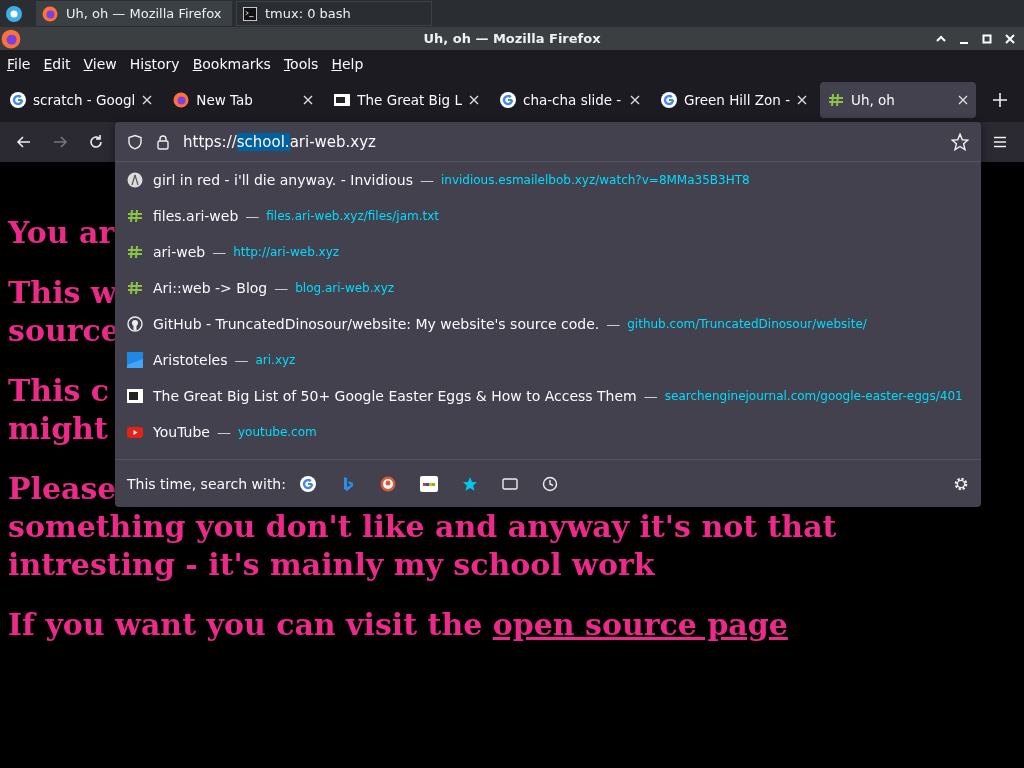  Describe the element at coordinates (548, 216) in the screenshot. I see `suggestion-row: files.ari-web — files.ari-web.xyz/files/jam.txt` at that location.